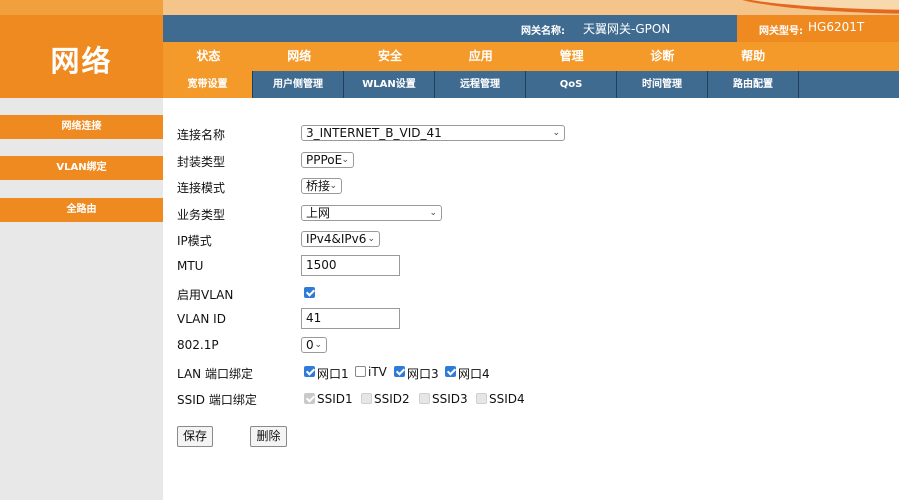  What do you see at coordinates (662, 84) in the screenshot?
I see `subnav-time: 时间管理` at bounding box center [662, 84].